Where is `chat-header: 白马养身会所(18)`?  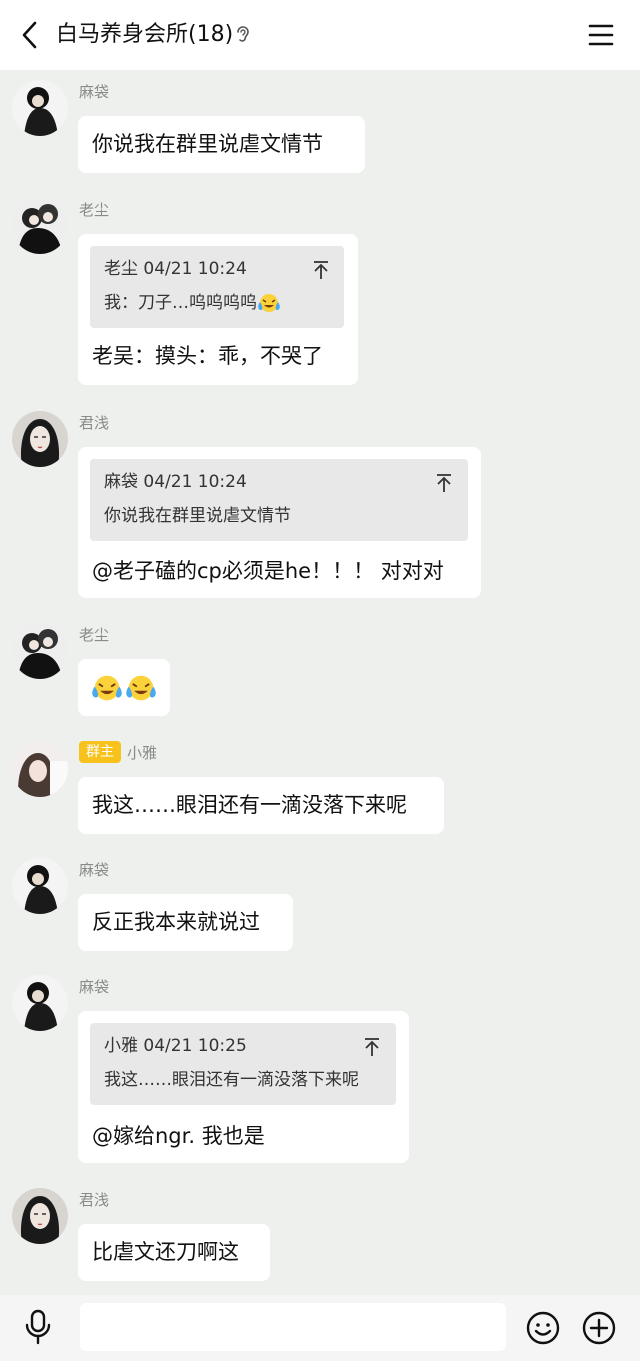
chat-header: 白马养身会所(18) is located at coordinates (320, 35).